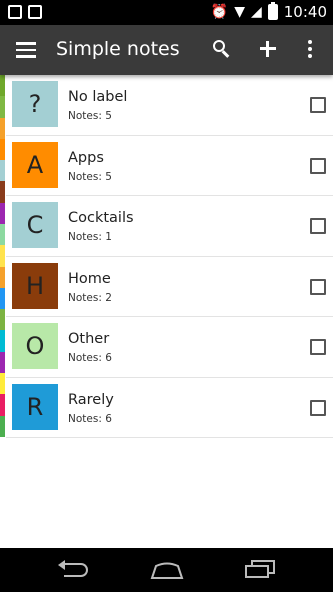 The width and height of the screenshot is (333, 592). What do you see at coordinates (35, 285) in the screenshot?
I see `label-badge: H` at bounding box center [35, 285].